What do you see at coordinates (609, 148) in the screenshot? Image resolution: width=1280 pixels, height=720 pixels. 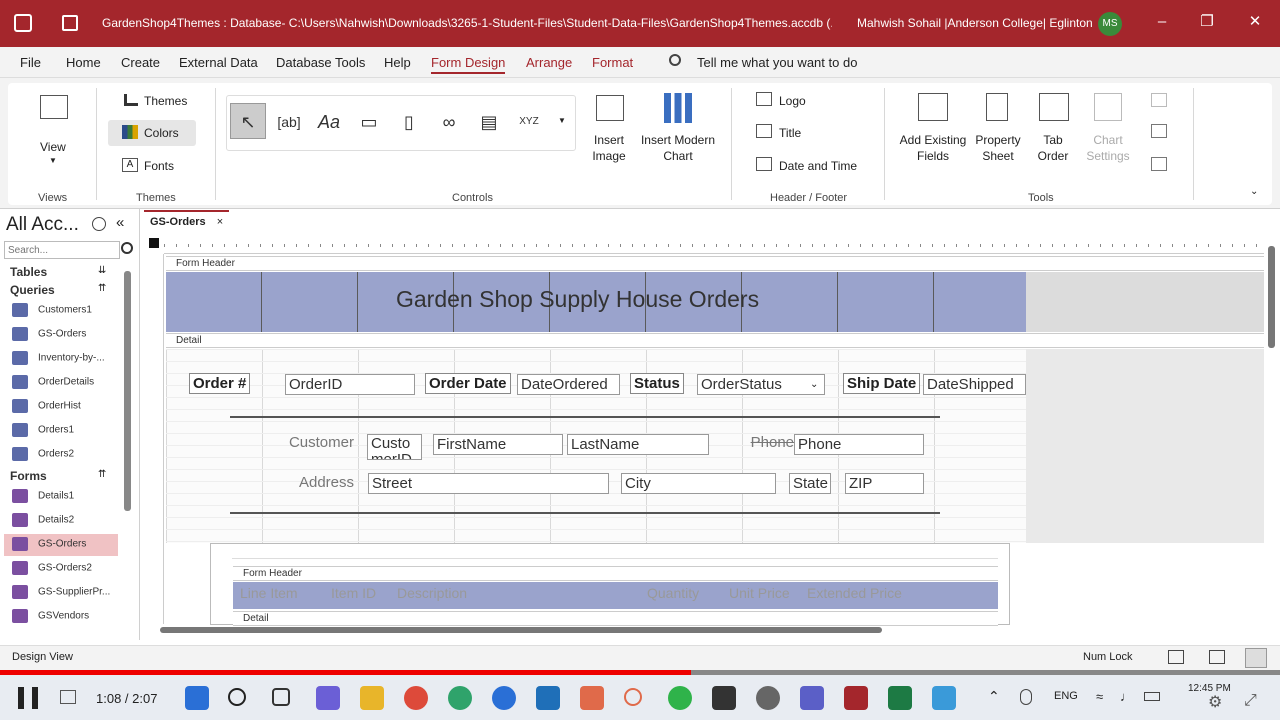 I see `insert-image-button: Insert Image` at bounding box center [609, 148].